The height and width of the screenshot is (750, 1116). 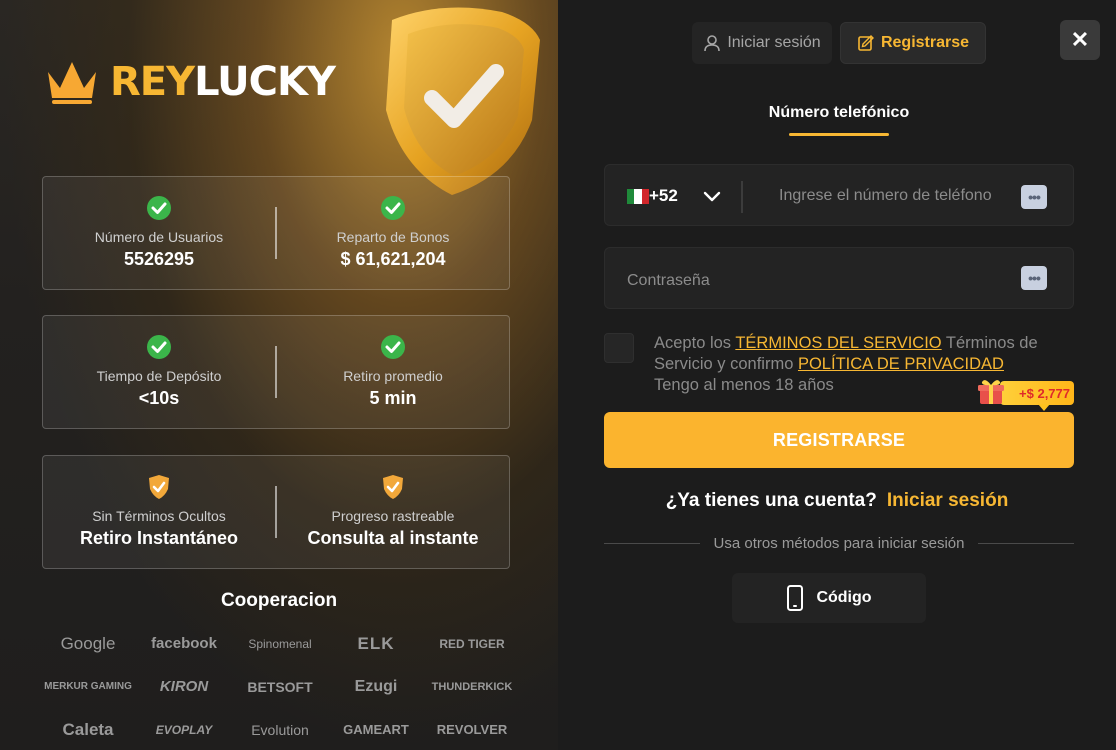 I want to click on gift-icon, so click(x=991, y=392).